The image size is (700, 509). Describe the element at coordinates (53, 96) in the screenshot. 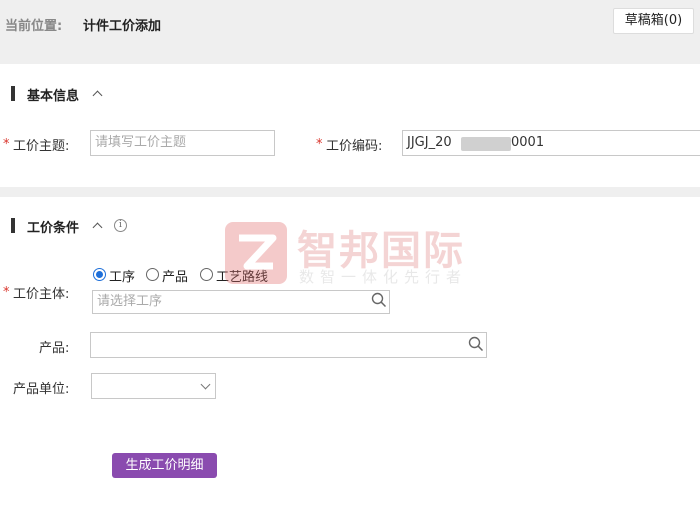

I see `section-title-basic-info: 基本信息` at that location.